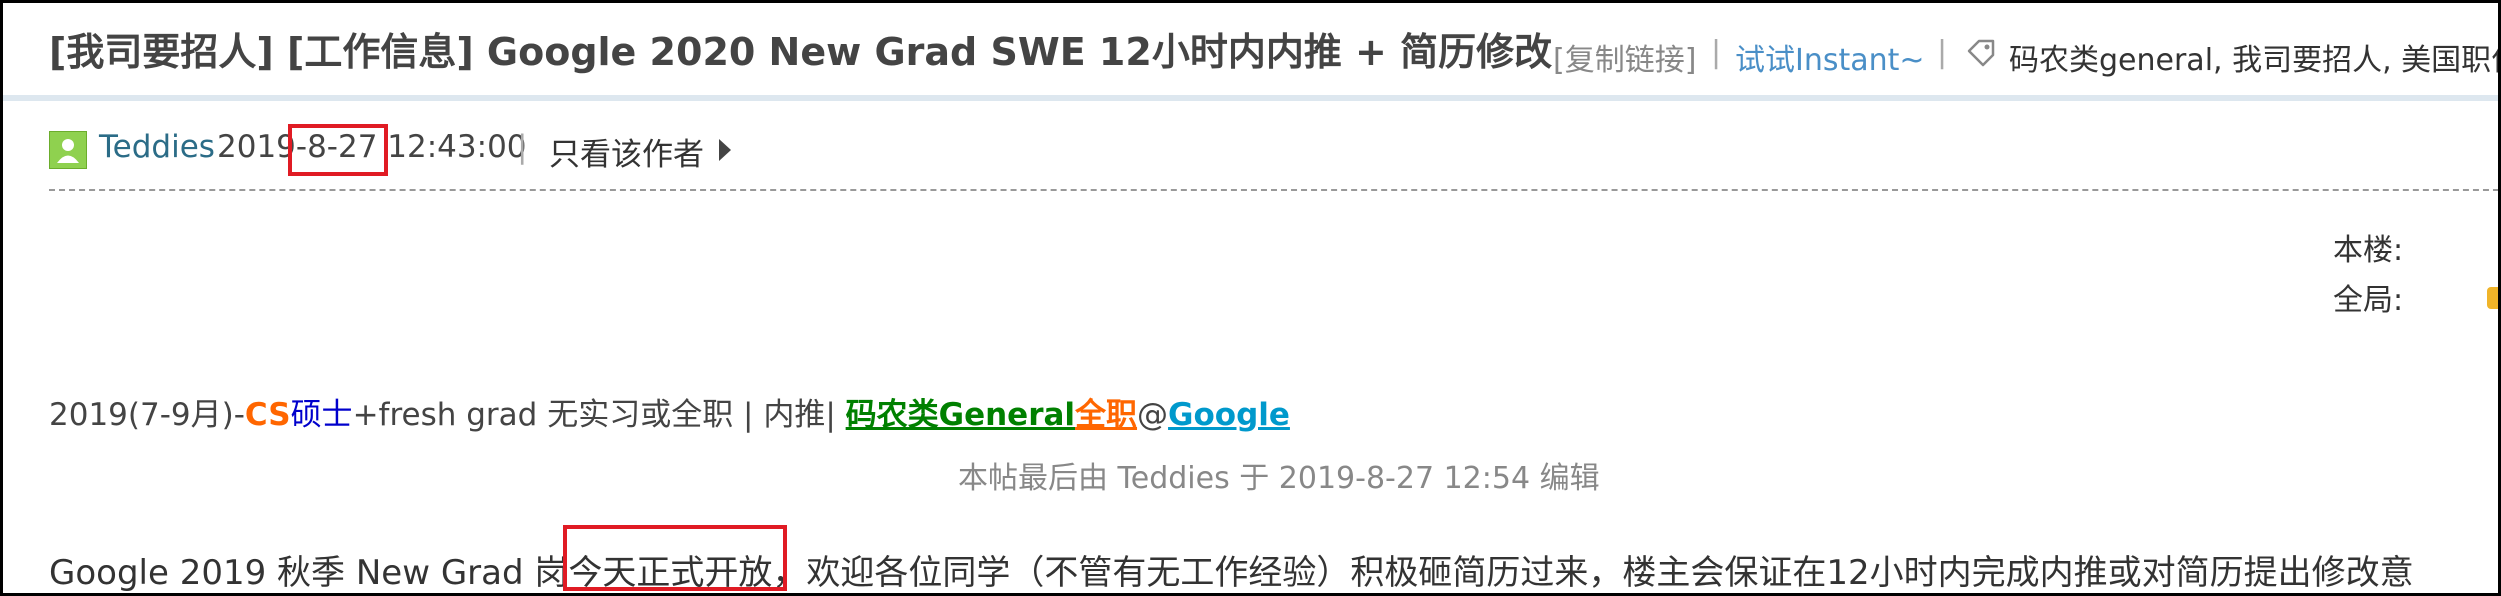  What do you see at coordinates (2253, 57) in the screenshot?
I see `thread-tags: 码农类general, 我司要招人, 美国职位` at bounding box center [2253, 57].